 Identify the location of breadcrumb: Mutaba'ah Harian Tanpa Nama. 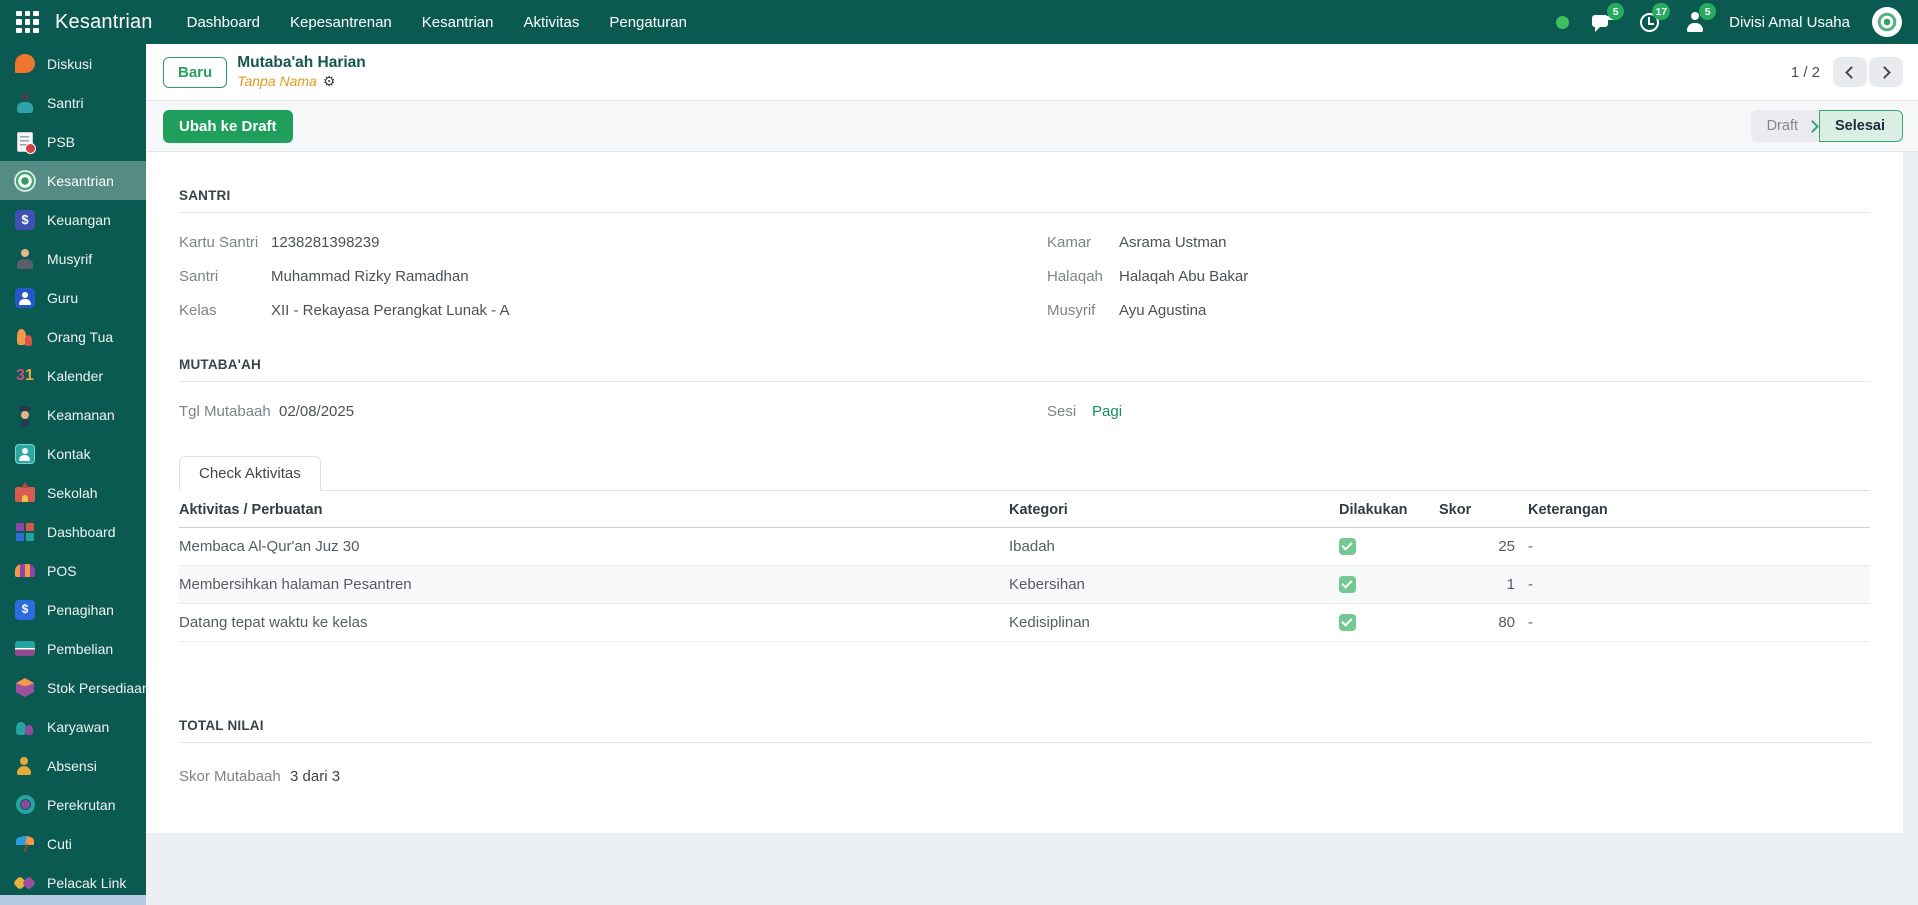
(301, 71).